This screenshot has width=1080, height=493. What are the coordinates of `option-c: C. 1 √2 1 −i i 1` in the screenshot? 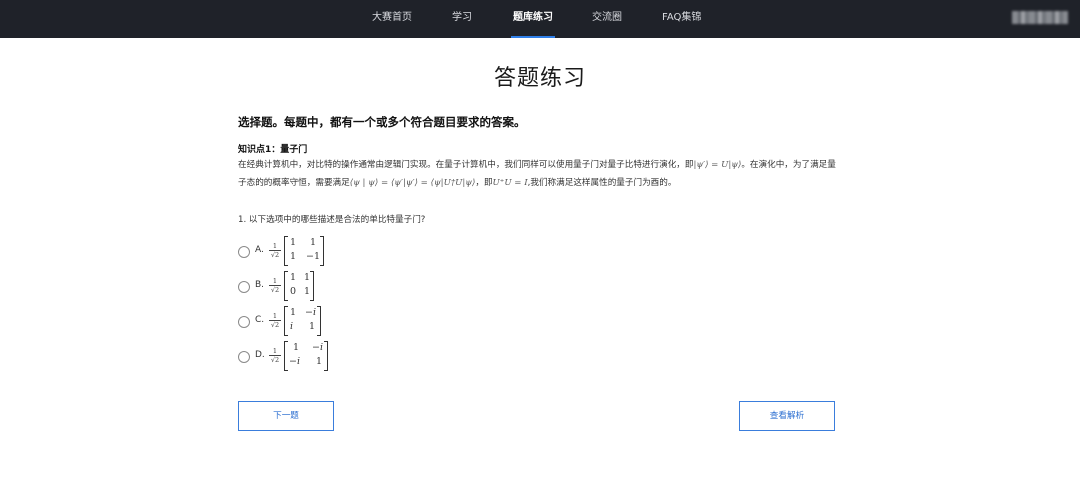 It's located at (284, 322).